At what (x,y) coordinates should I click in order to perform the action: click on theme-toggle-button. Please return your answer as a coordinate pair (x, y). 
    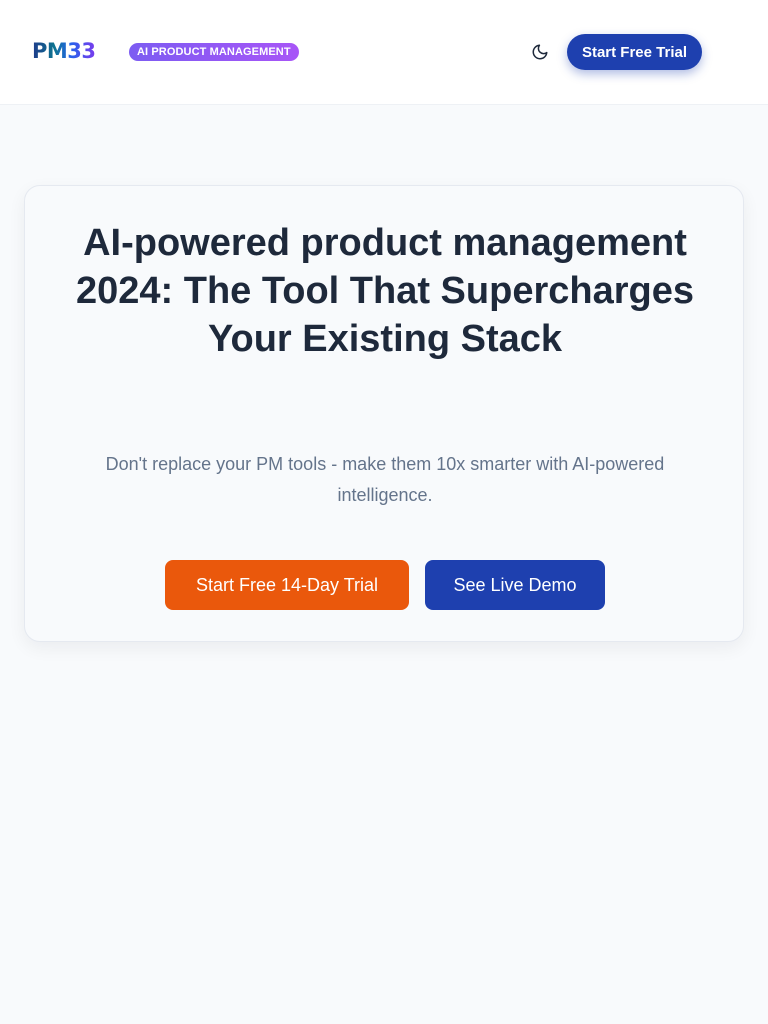
    Looking at the image, I should click on (540, 52).